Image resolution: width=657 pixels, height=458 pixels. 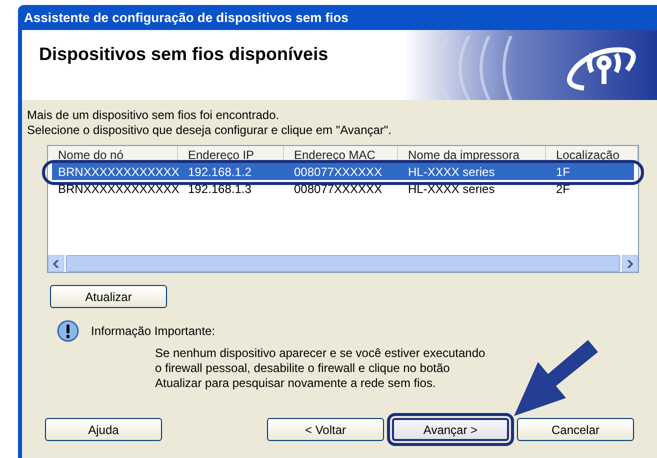 What do you see at coordinates (56, 264) in the screenshot?
I see `scroll-left-icon` at bounding box center [56, 264].